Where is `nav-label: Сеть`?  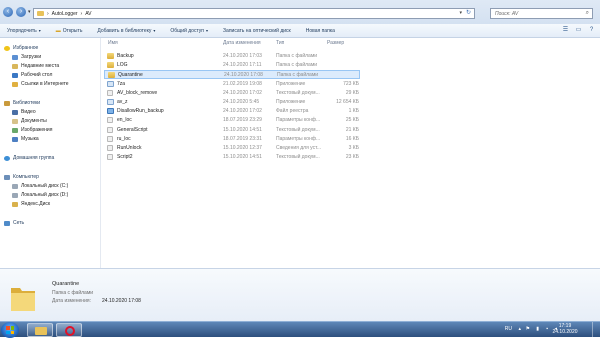 nav-label: Сеть is located at coordinates (19, 223).